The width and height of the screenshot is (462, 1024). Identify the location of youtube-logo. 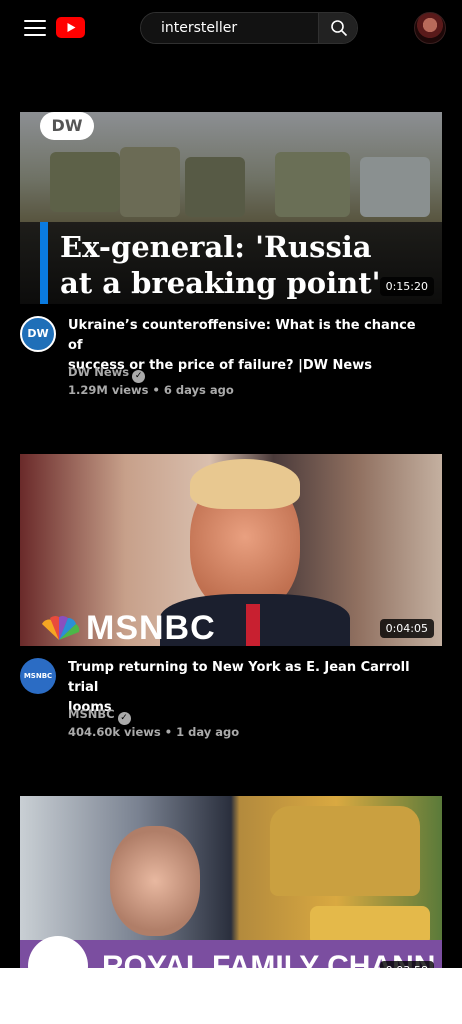
(70, 27).